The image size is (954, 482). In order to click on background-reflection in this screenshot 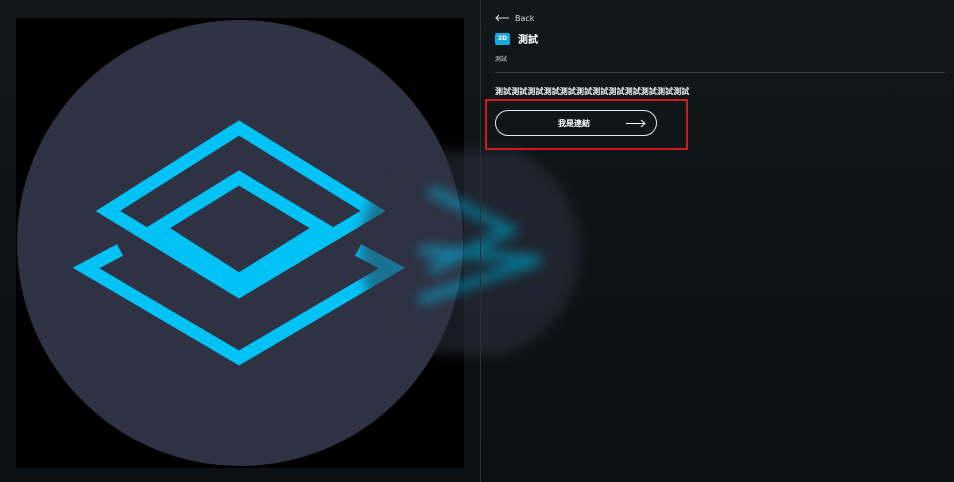, I will do `click(470, 252)`.